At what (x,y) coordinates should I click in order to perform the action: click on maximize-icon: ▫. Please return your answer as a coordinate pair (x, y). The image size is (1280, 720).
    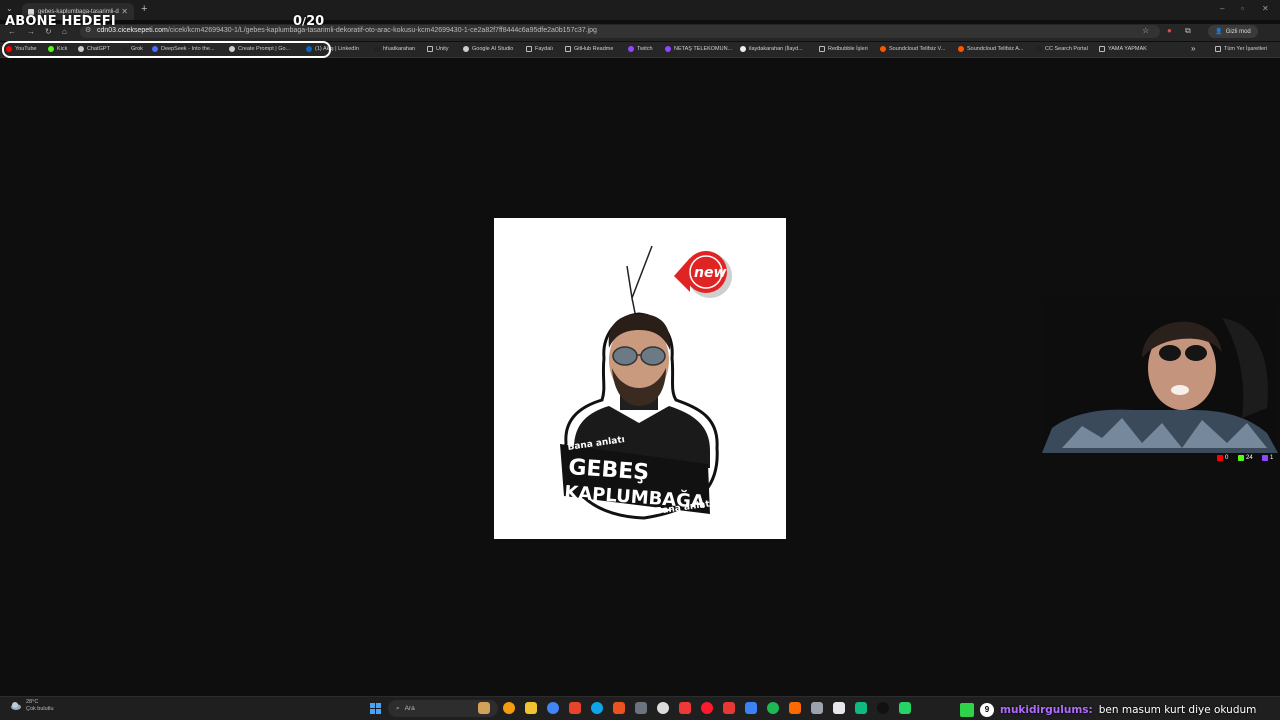
    Looking at the image, I should click on (1242, 8).